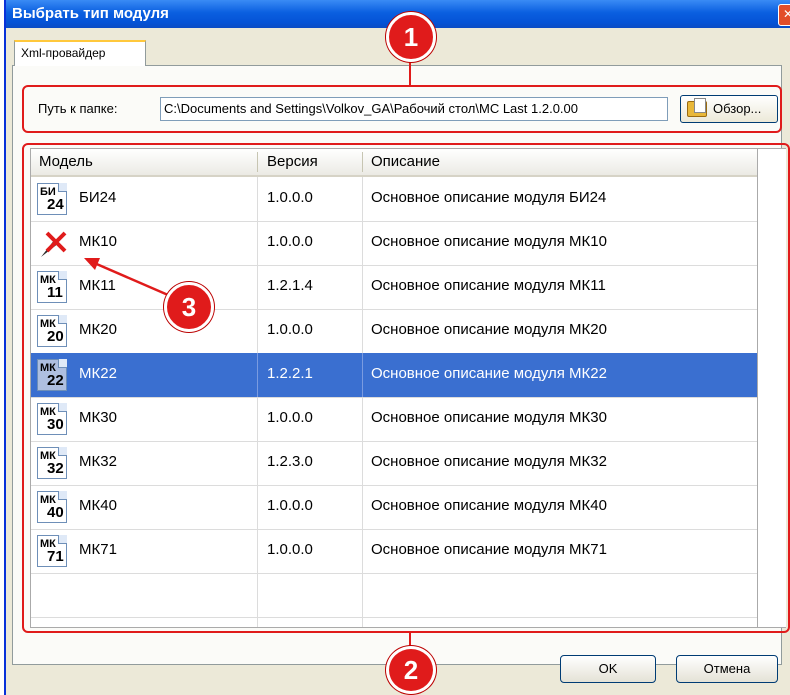 The width and height of the screenshot is (790, 695). Describe the element at coordinates (63, 53) in the screenshot. I see `tab-label: Xml-провайдер` at that location.